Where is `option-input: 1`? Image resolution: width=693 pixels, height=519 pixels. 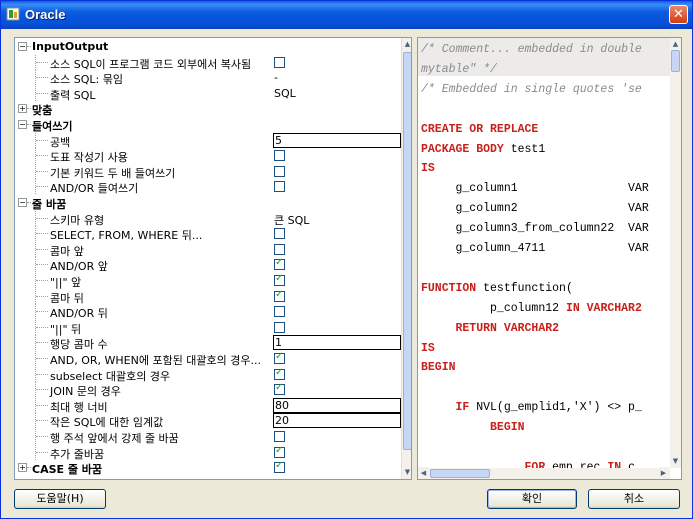
option-input: 1 is located at coordinates (337, 343).